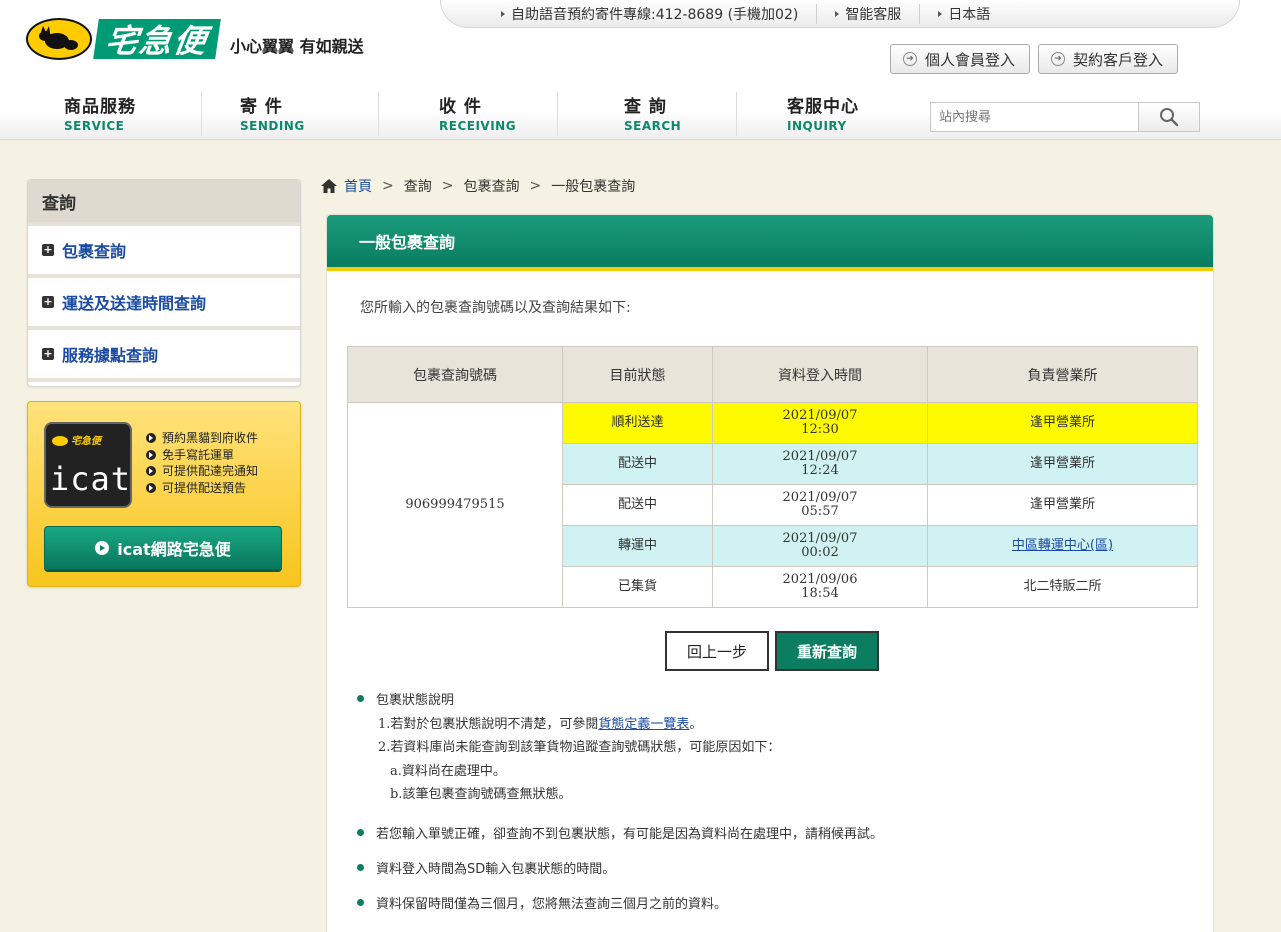 Image resolution: width=1281 pixels, height=932 pixels. What do you see at coordinates (495, 308) in the screenshot?
I see `result-intro: 您所輸入的包裹查詢號碼以及查詢結果如下:` at bounding box center [495, 308].